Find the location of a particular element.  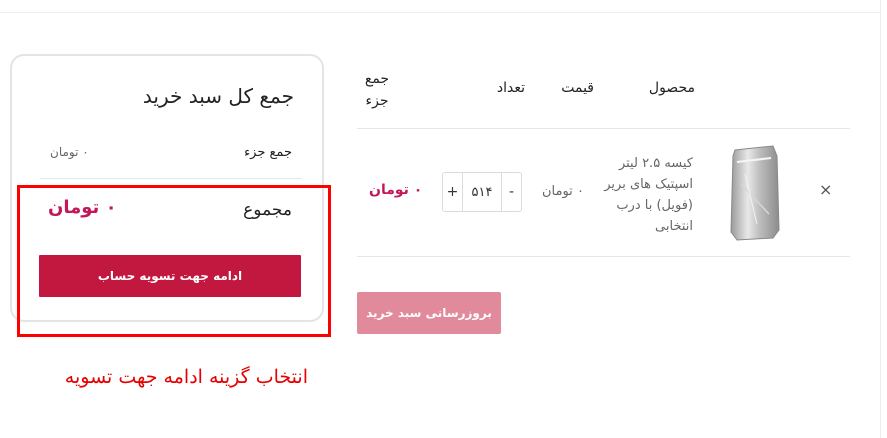

cart-totals-title: جمع کل سبد خرید is located at coordinates (218, 96).